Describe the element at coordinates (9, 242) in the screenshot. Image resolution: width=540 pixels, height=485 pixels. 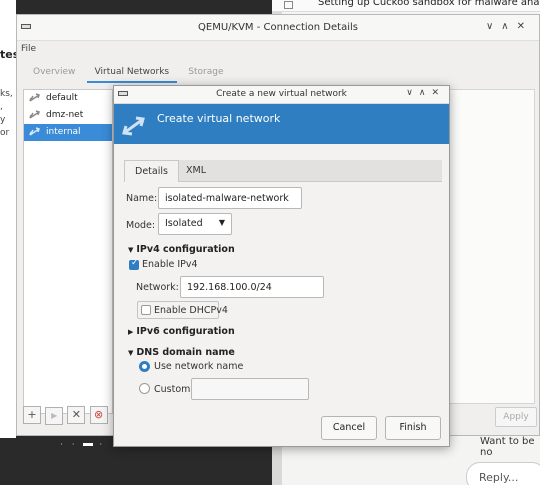
I see `background-left-window: tes ks, , y or` at that location.